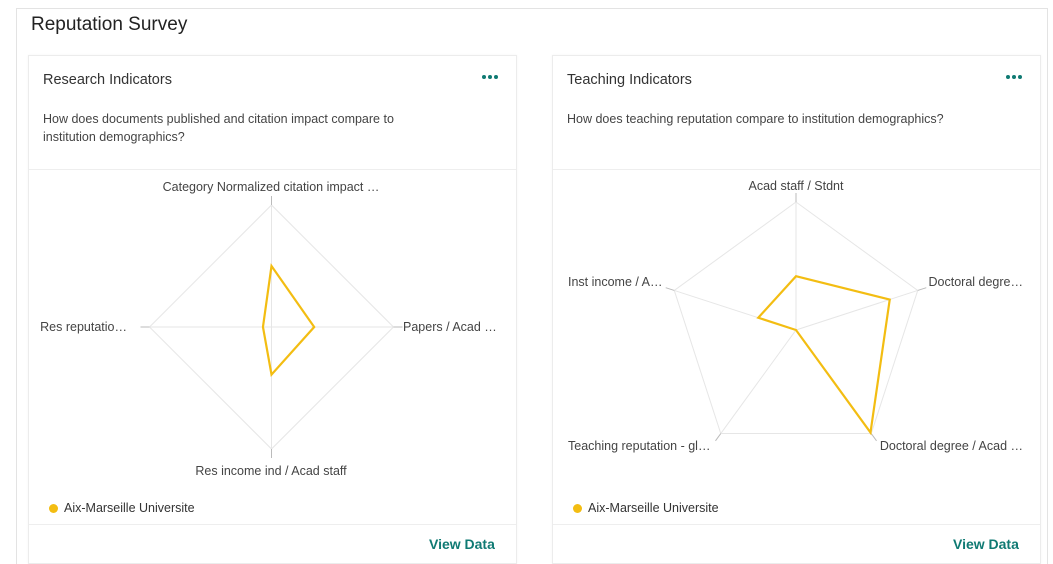 Image resolution: width=1053 pixels, height=564 pixels. I want to click on series-polygon, so click(288, 320).